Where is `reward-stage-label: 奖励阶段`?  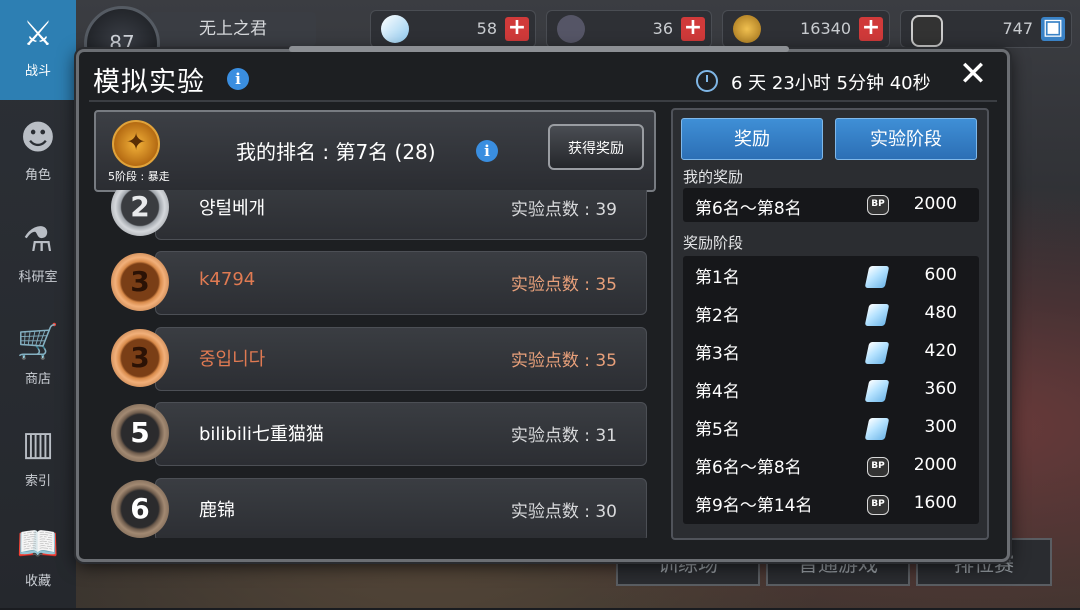
reward-stage-label: 奖励阶段 is located at coordinates (713, 243).